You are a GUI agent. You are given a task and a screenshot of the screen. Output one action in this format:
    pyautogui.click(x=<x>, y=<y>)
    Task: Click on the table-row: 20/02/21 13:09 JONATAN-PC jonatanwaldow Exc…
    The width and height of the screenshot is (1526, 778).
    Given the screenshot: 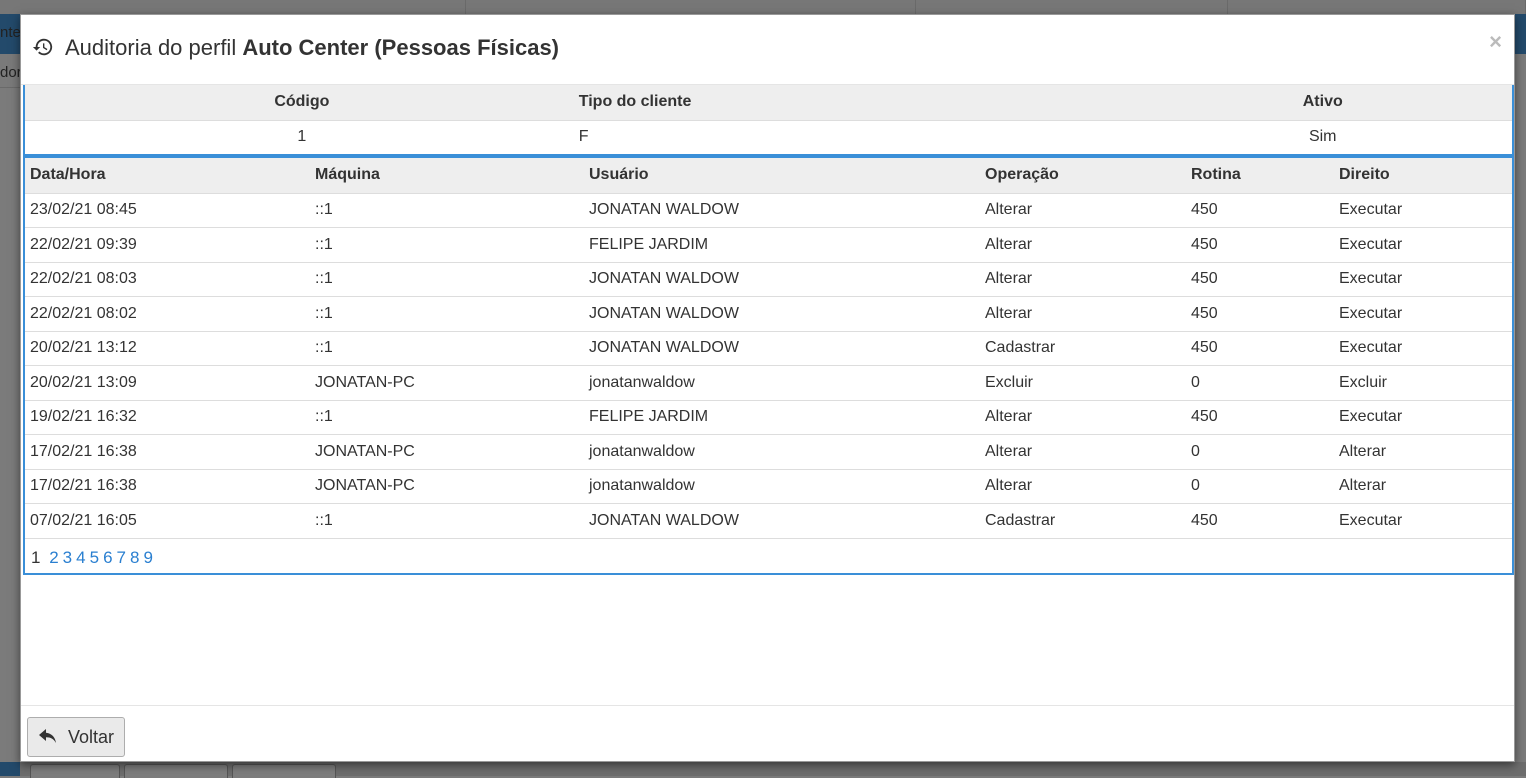 What is the action you would take?
    pyautogui.click(x=768, y=383)
    